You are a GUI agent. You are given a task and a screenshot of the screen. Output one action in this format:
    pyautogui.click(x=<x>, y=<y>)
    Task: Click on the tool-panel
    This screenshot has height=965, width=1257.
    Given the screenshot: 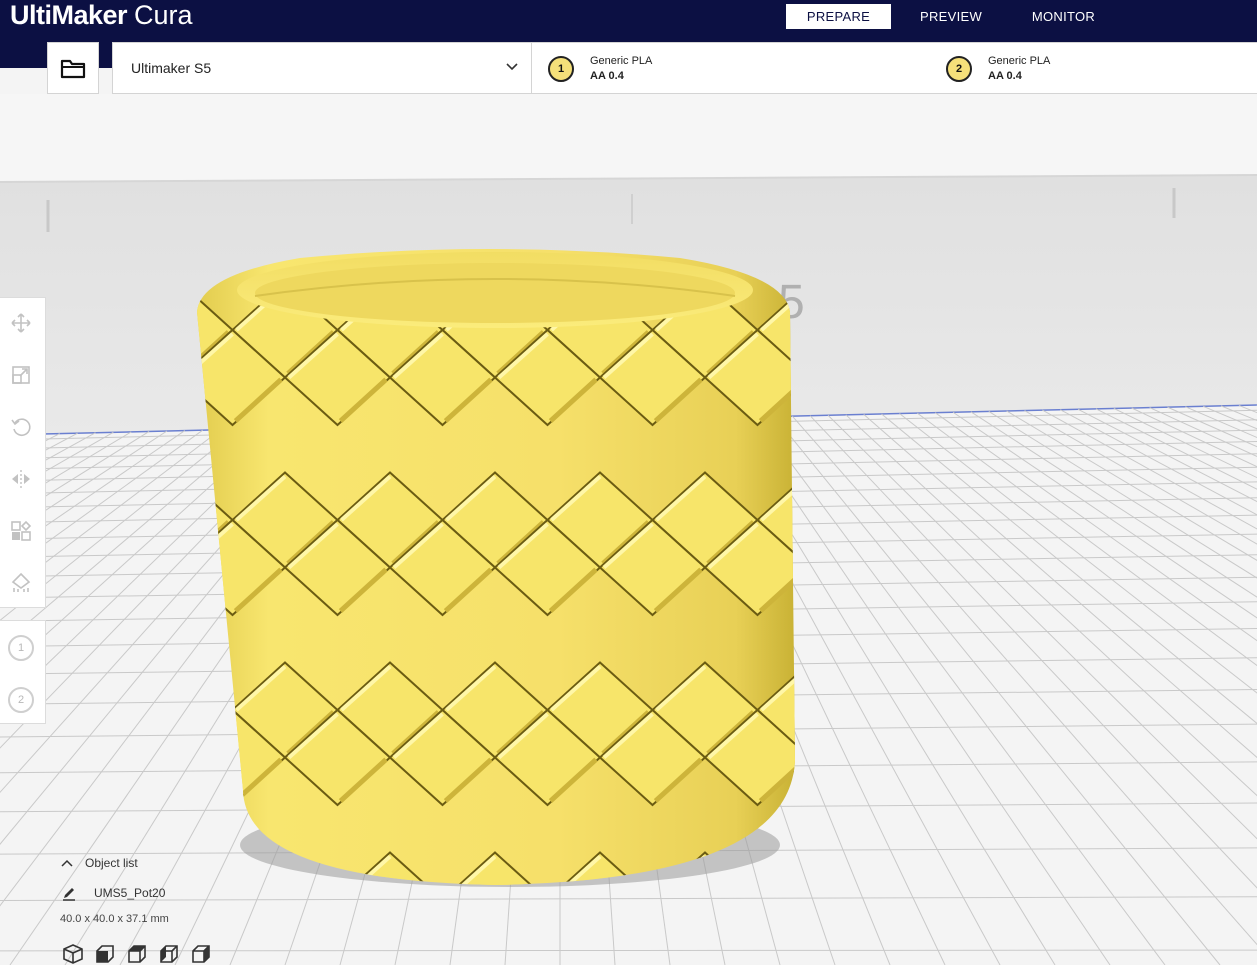 What is the action you would take?
    pyautogui.click(x=23, y=452)
    